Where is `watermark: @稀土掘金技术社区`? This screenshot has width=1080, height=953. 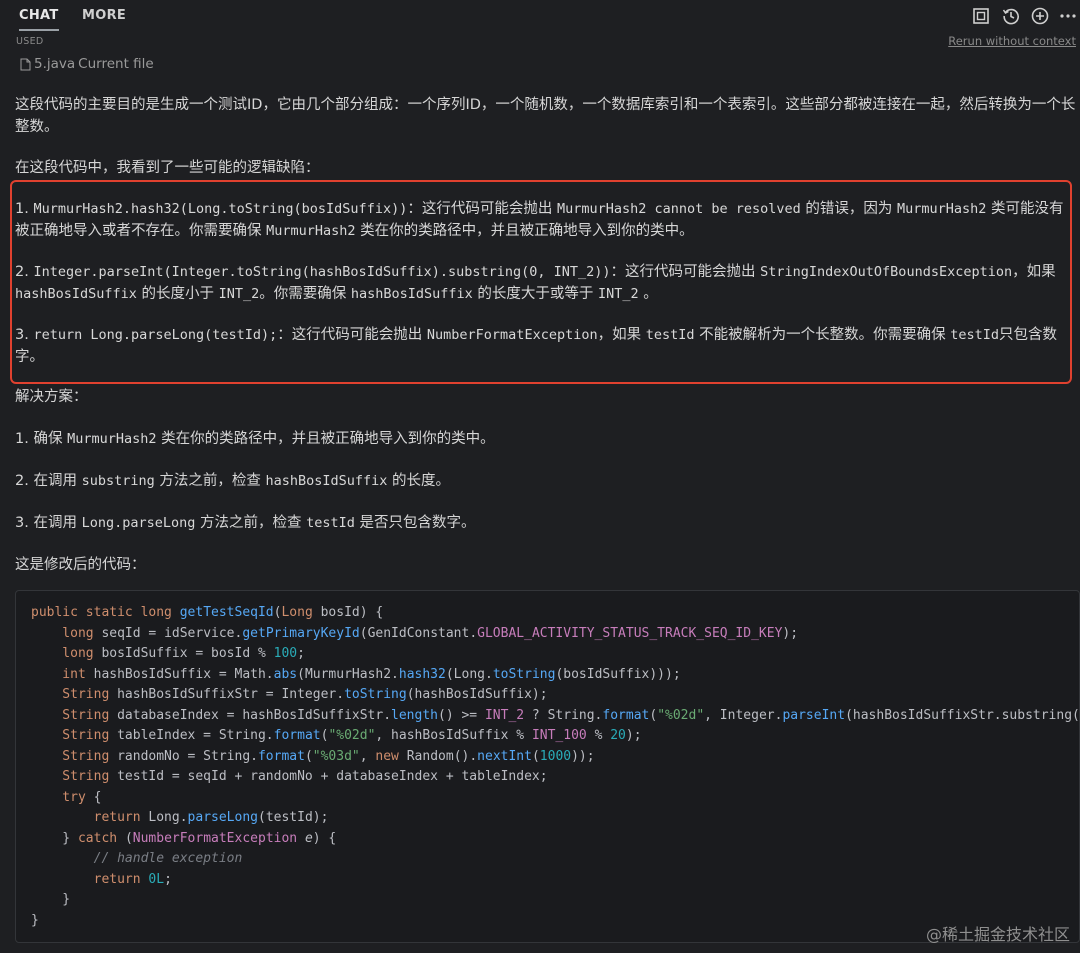 watermark: @稀土掘金技术社区 is located at coordinates (997, 934).